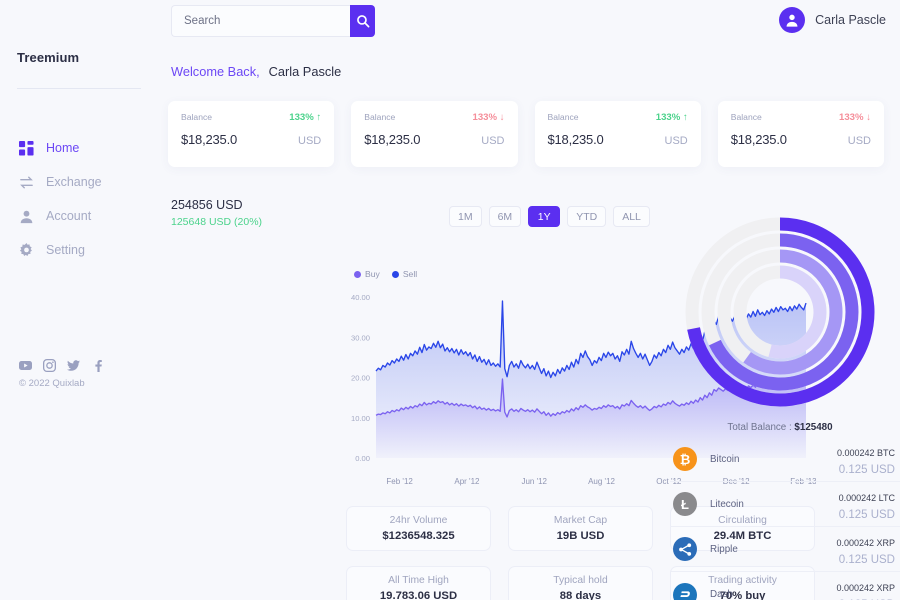  Describe the element at coordinates (505, 216) in the screenshot. I see `range-6m: 6M` at that location.